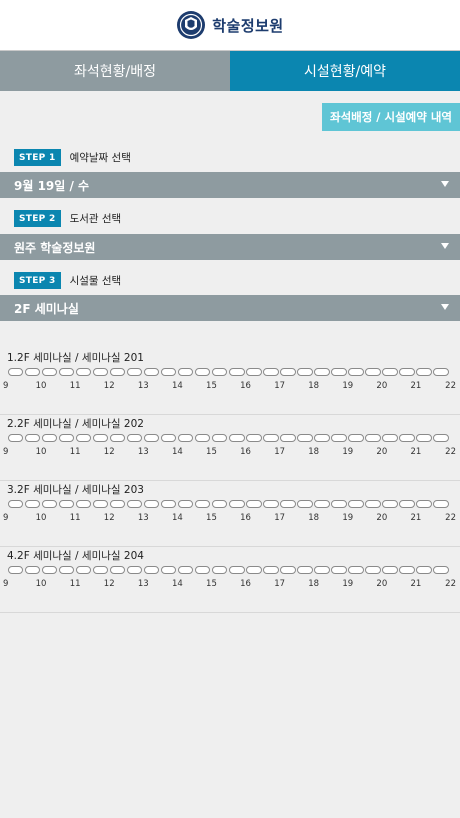  What do you see at coordinates (230, 247) in the screenshot?
I see `library-select: 원주 학술정보원` at bounding box center [230, 247].